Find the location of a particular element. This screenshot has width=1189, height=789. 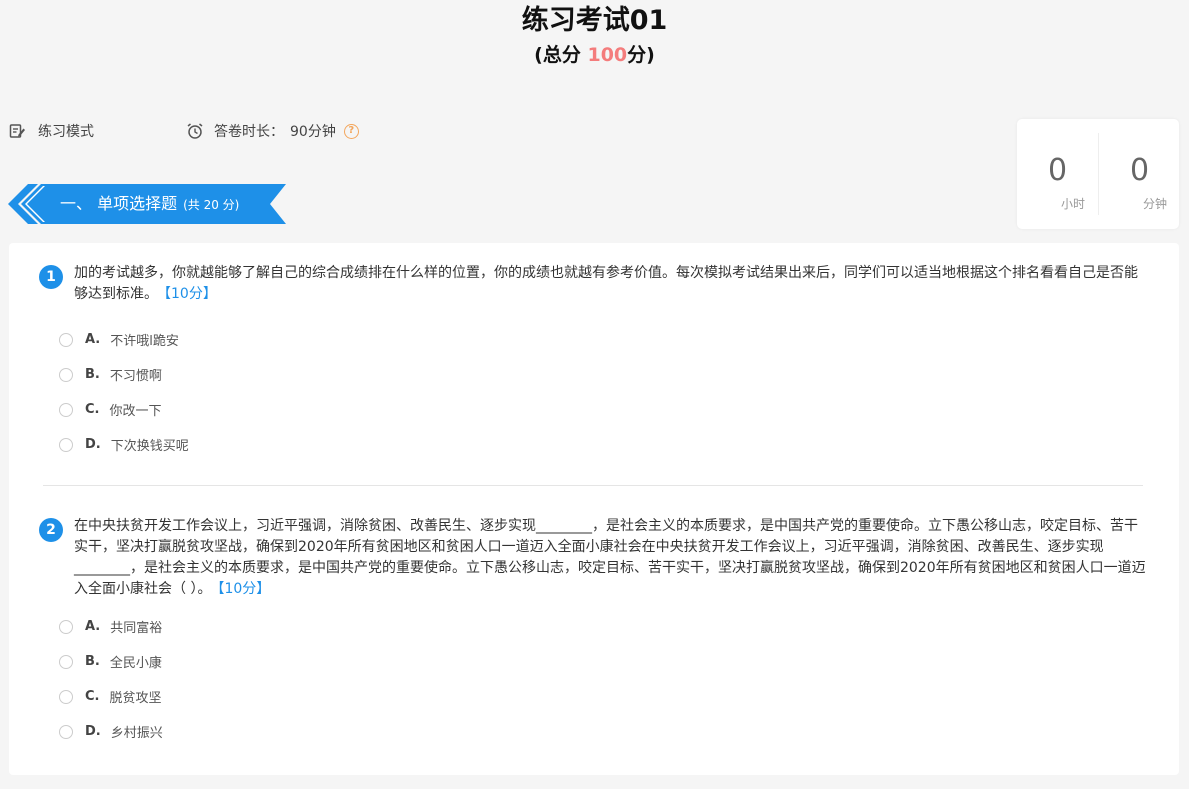

timer-minutes: 0 分钟 is located at coordinates (1139, 181).